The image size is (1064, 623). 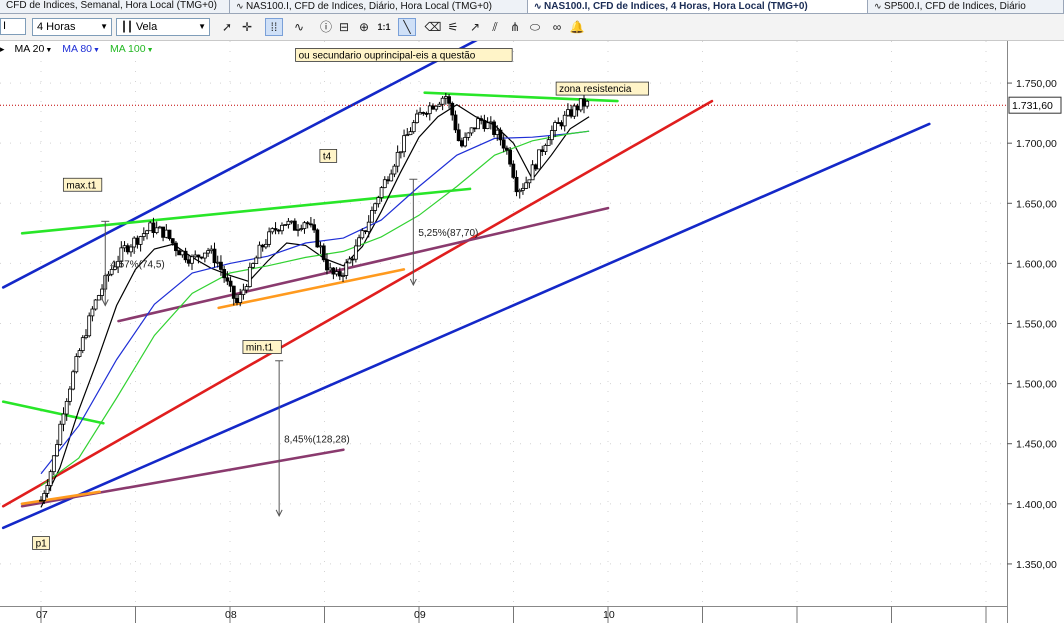 What do you see at coordinates (364, 27) in the screenshot?
I see `zoom-in-icon: ⊕` at bounding box center [364, 27].